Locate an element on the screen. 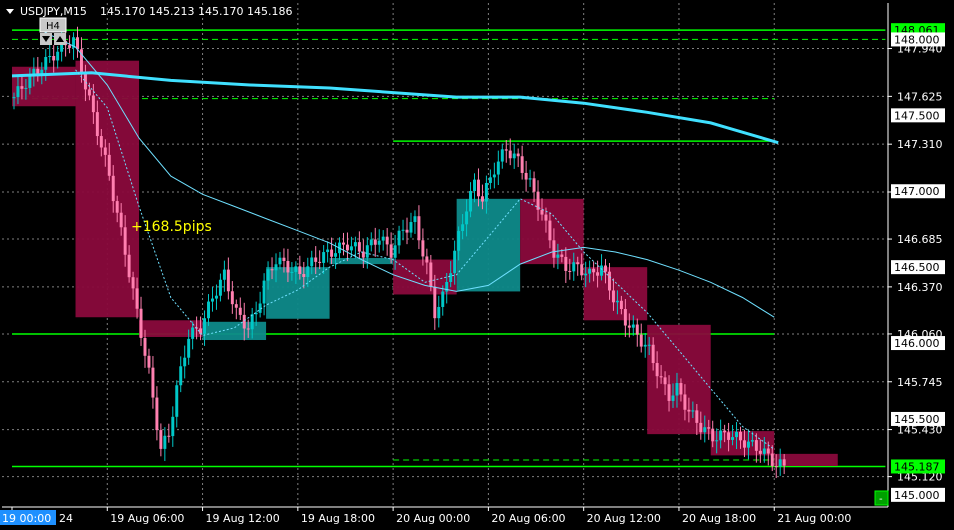  timeframe-badge-label: H4 is located at coordinates (53, 26).